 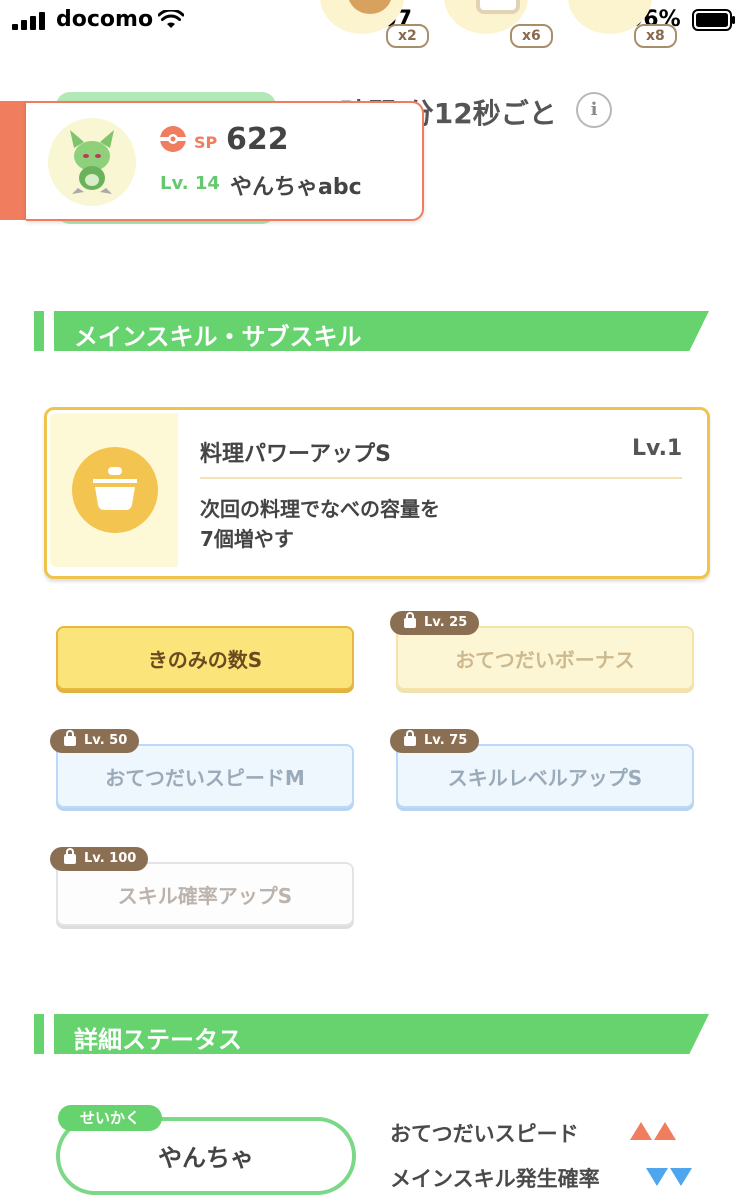 What do you see at coordinates (206, 1158) in the screenshot?
I see `nature-name: やんちゃ` at bounding box center [206, 1158].